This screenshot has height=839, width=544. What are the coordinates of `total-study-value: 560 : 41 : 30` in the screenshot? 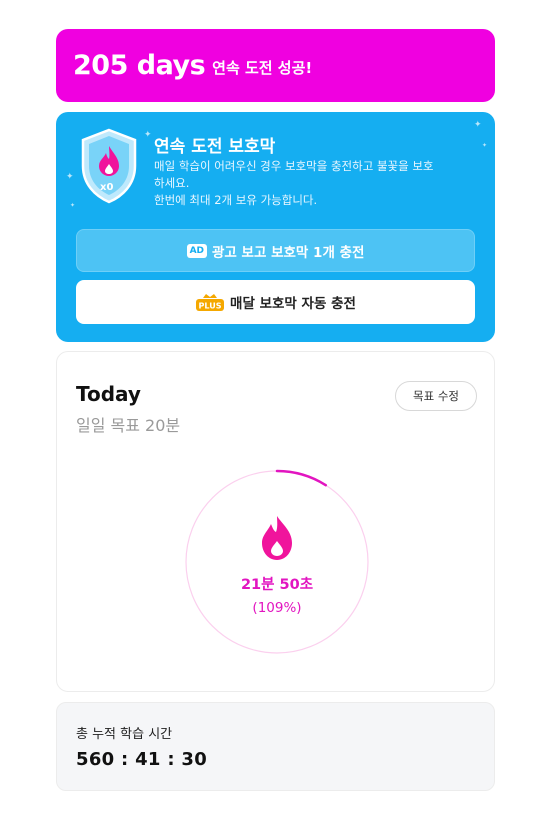 It's located at (142, 759).